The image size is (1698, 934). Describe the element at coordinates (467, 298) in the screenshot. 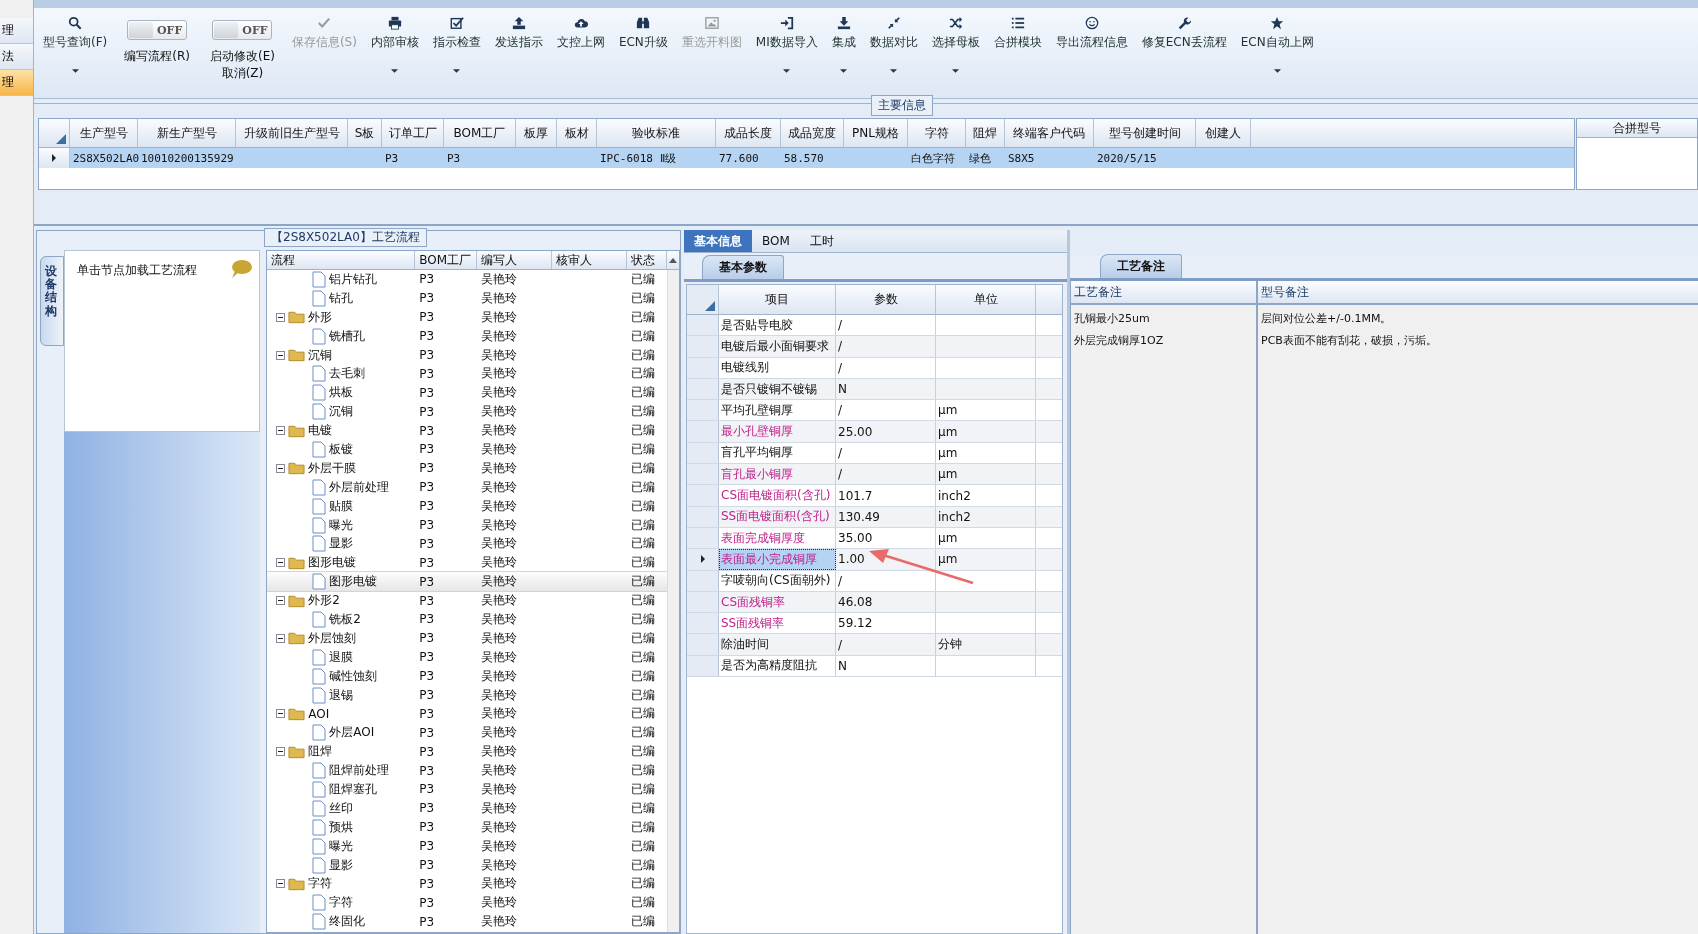

I see `tree-row: 钻孔 P3 吴艳玲 已编` at that location.